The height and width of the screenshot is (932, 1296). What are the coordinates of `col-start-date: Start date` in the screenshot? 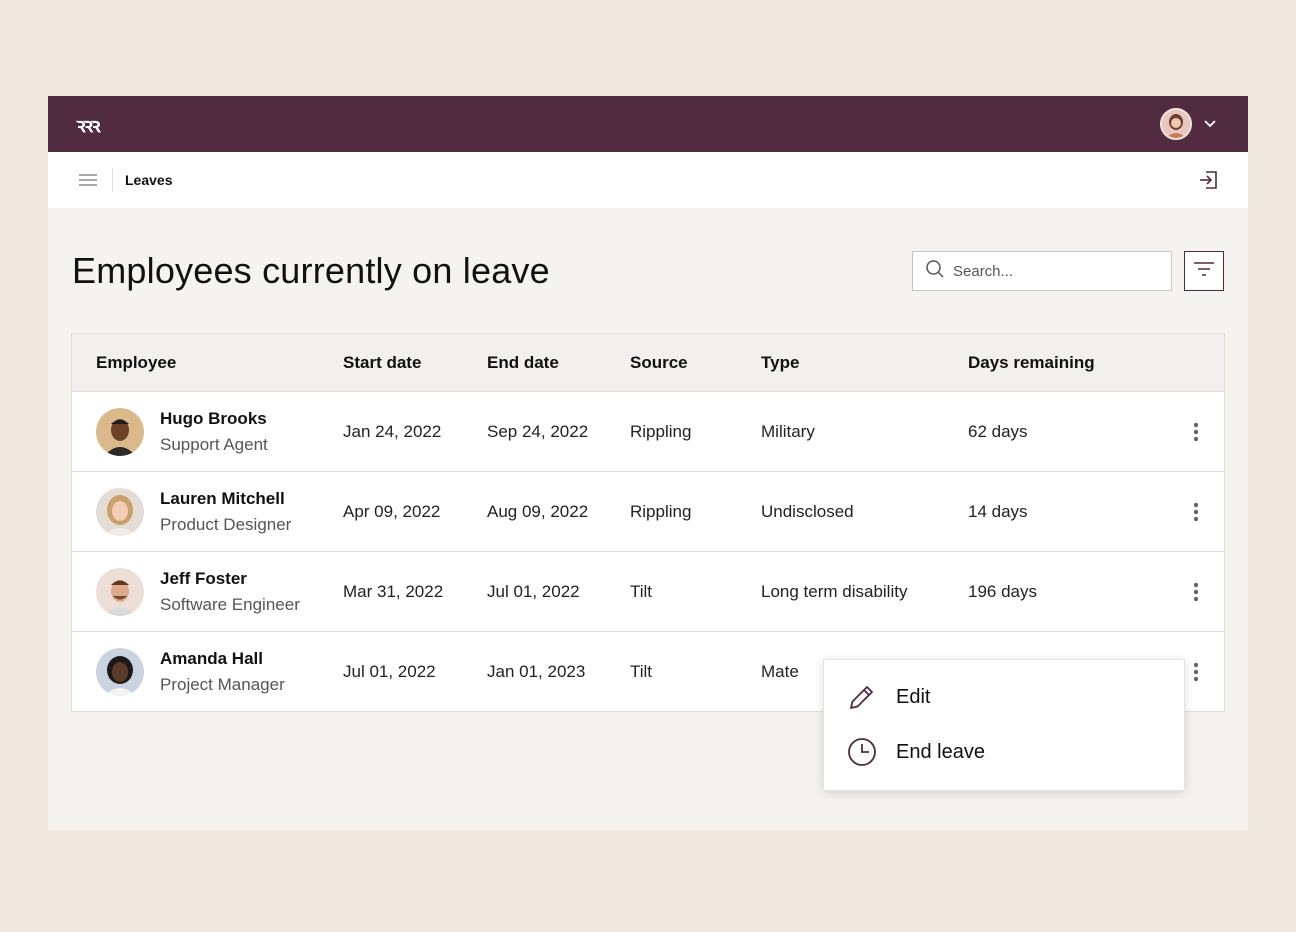 It's located at (415, 363).